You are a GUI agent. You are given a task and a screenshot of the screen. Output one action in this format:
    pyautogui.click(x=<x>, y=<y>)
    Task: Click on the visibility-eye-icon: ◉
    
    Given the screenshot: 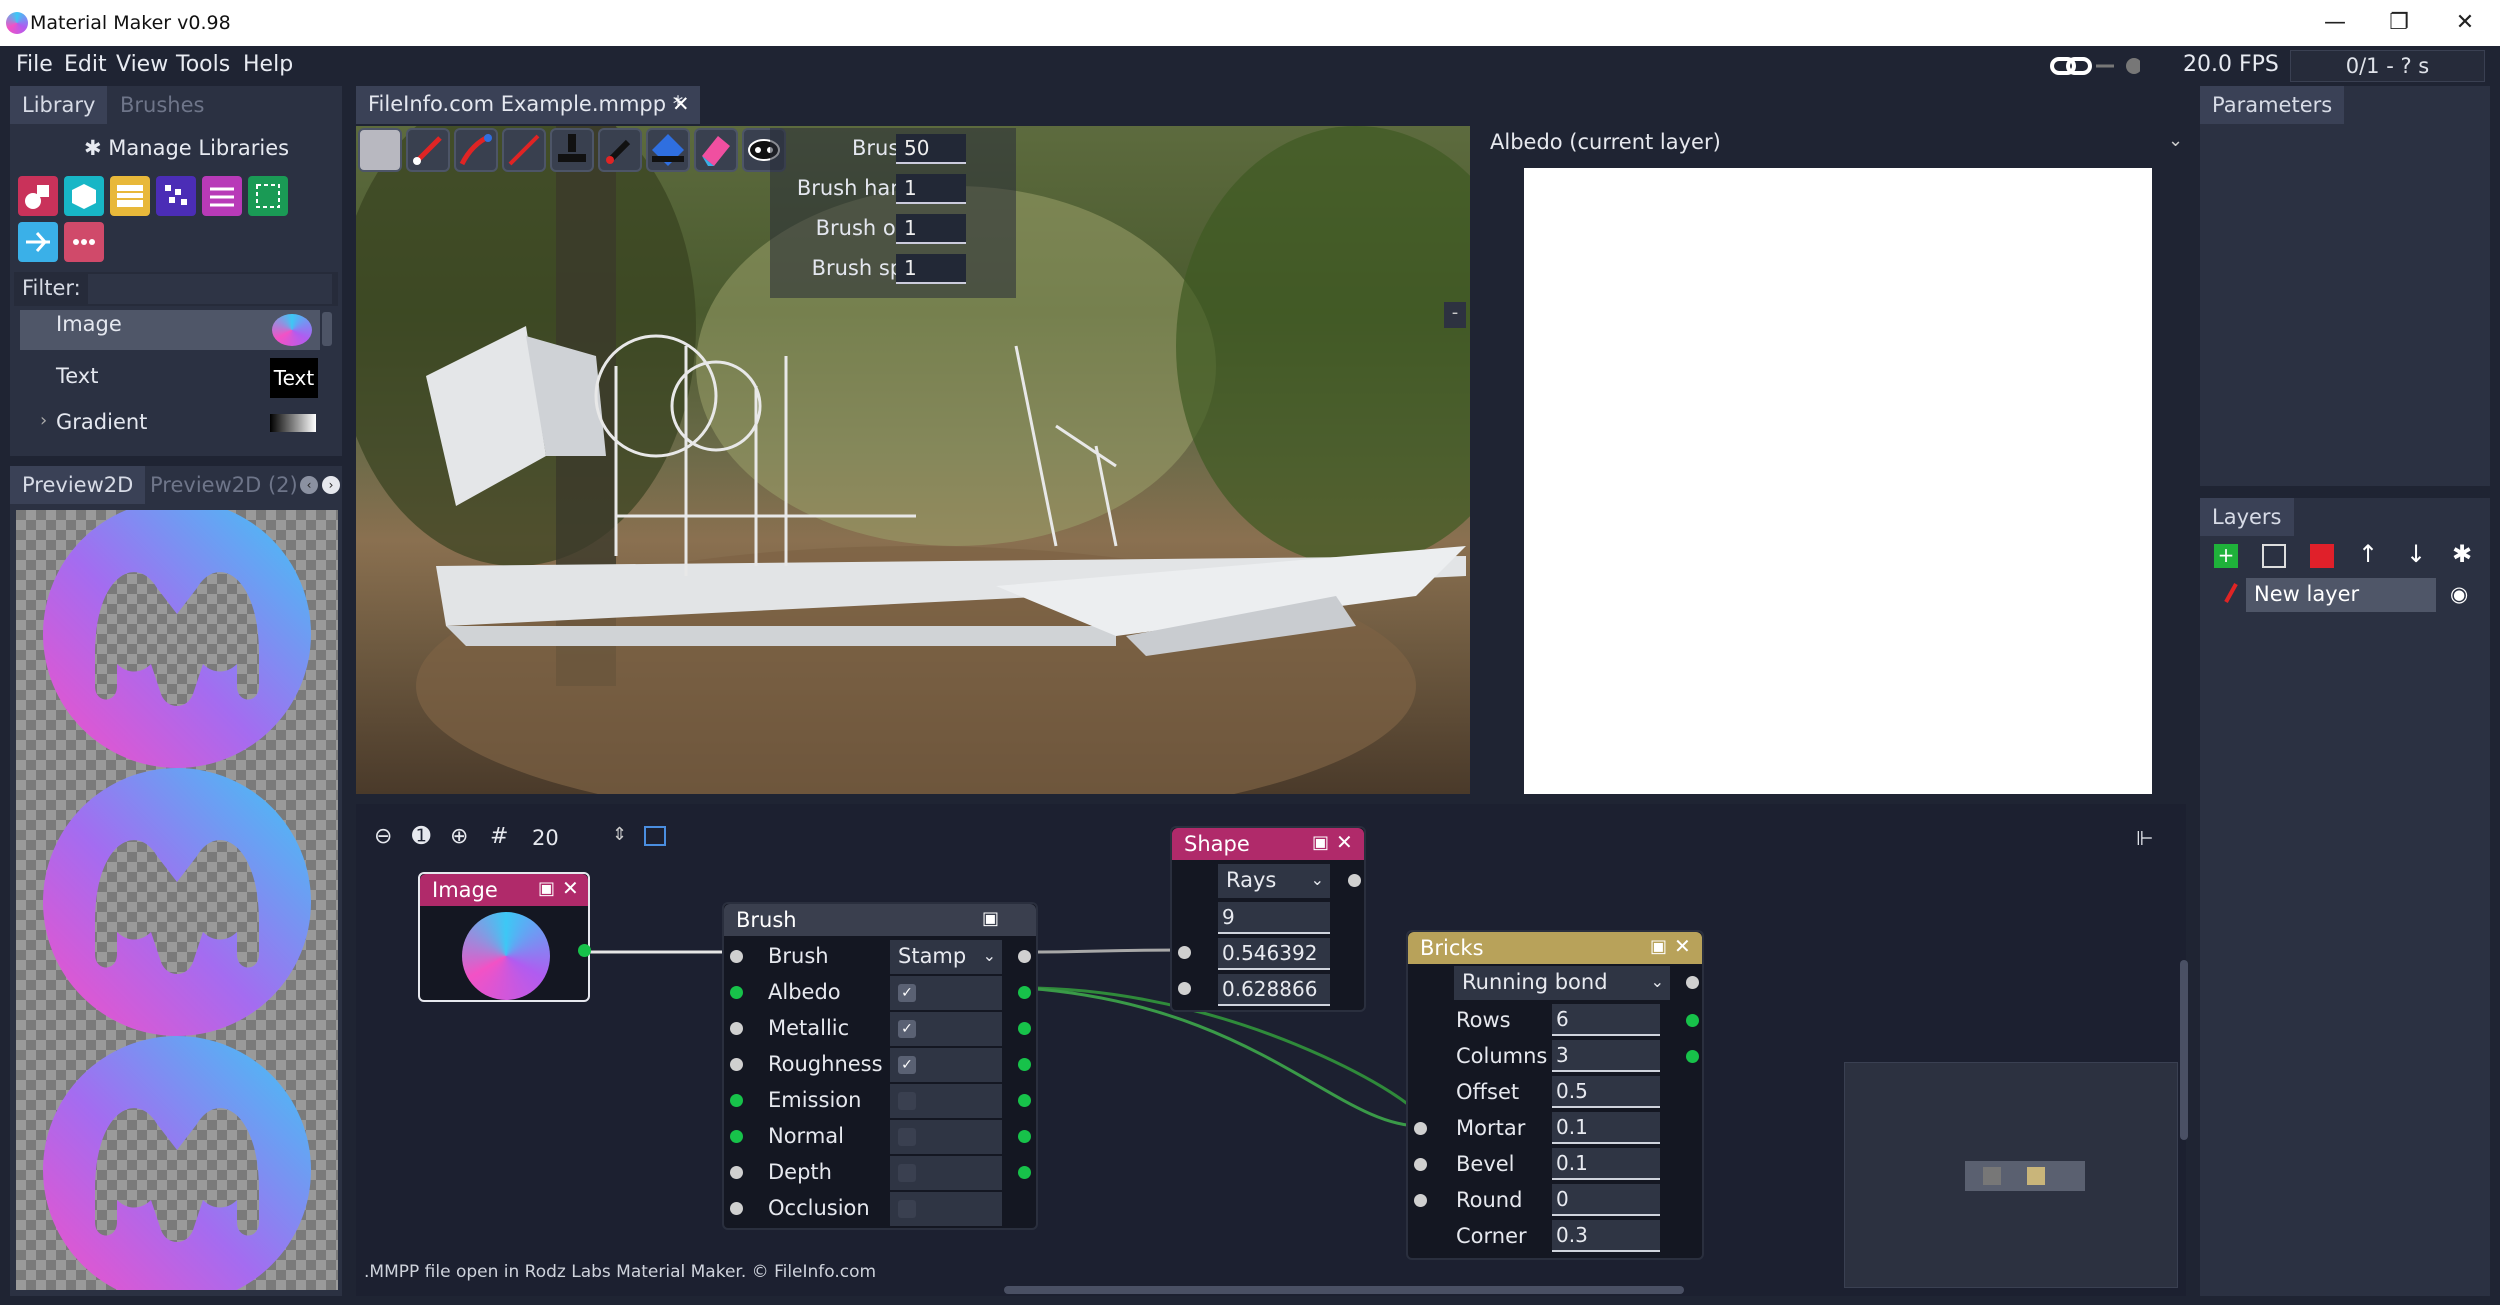 What is the action you would take?
    pyautogui.click(x=2459, y=594)
    